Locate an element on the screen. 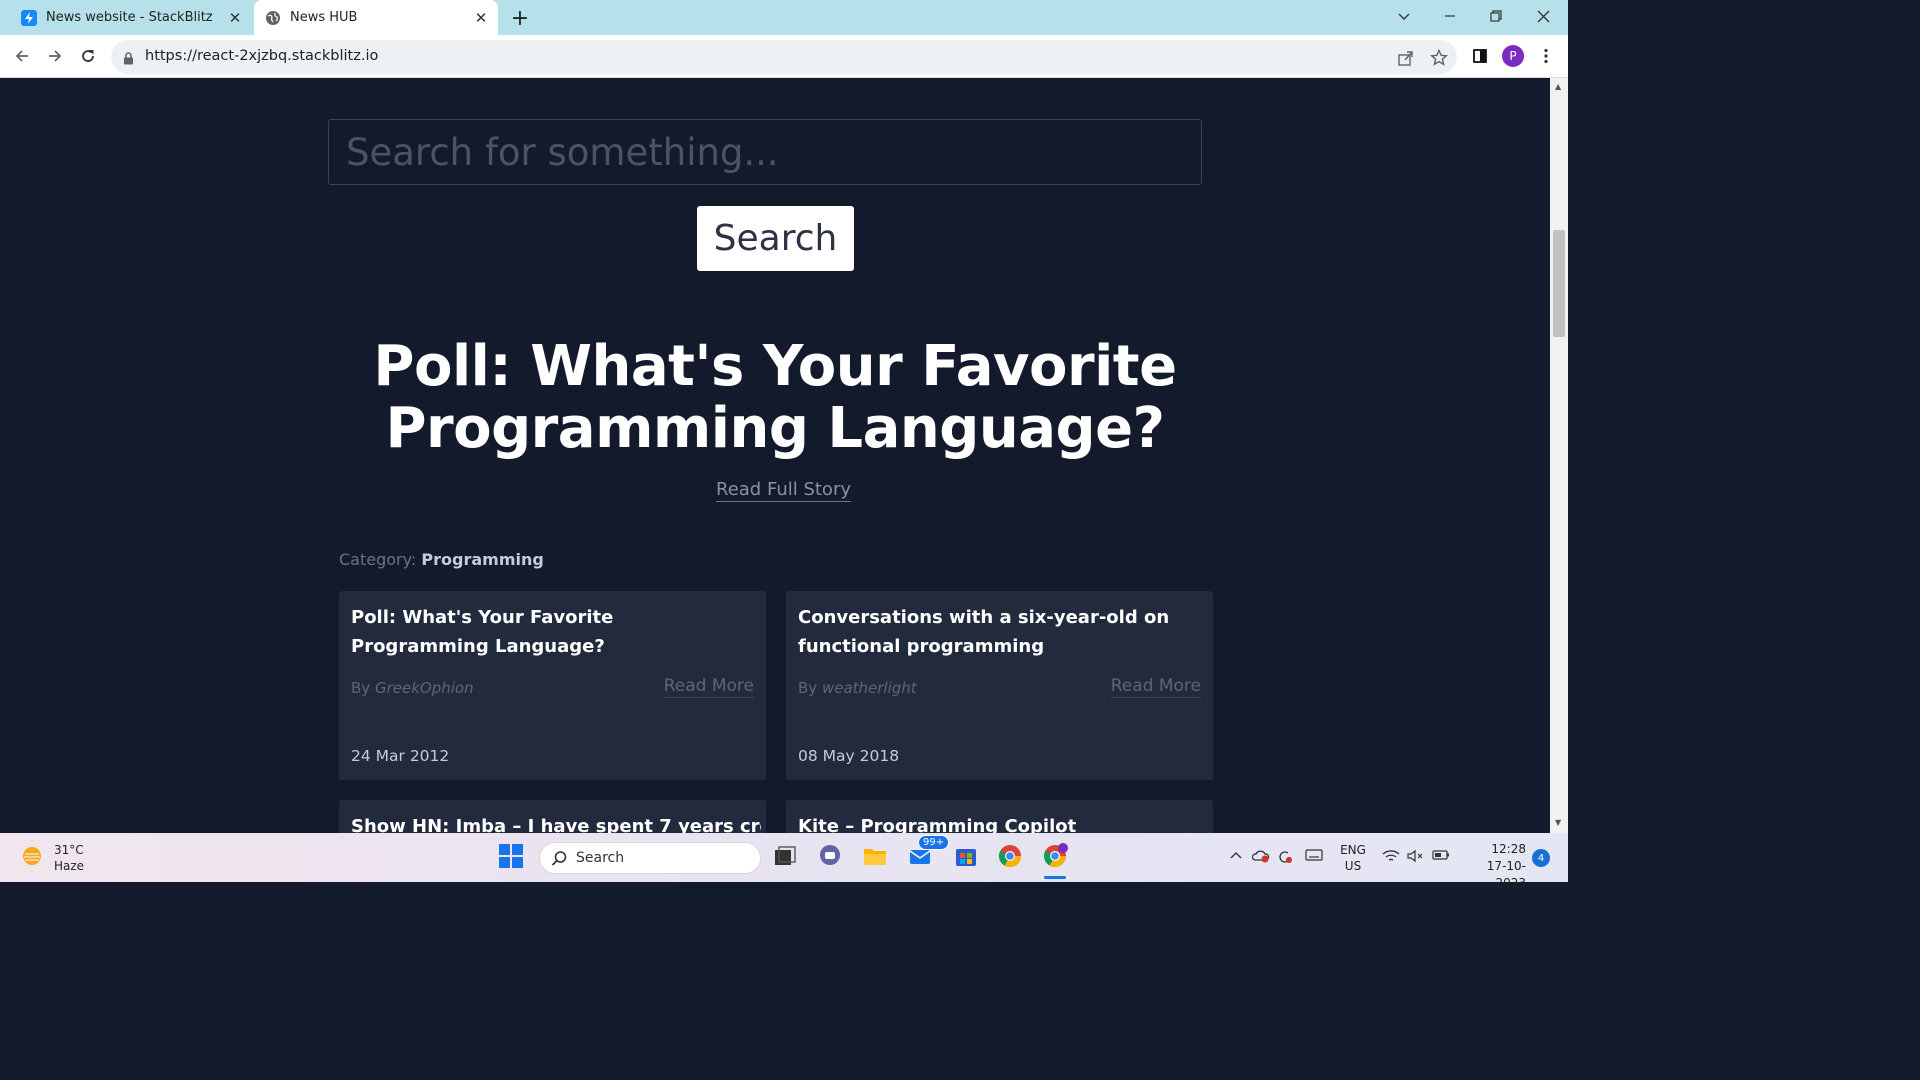  read-full-story-link: Read Full Story is located at coordinates (783, 490).